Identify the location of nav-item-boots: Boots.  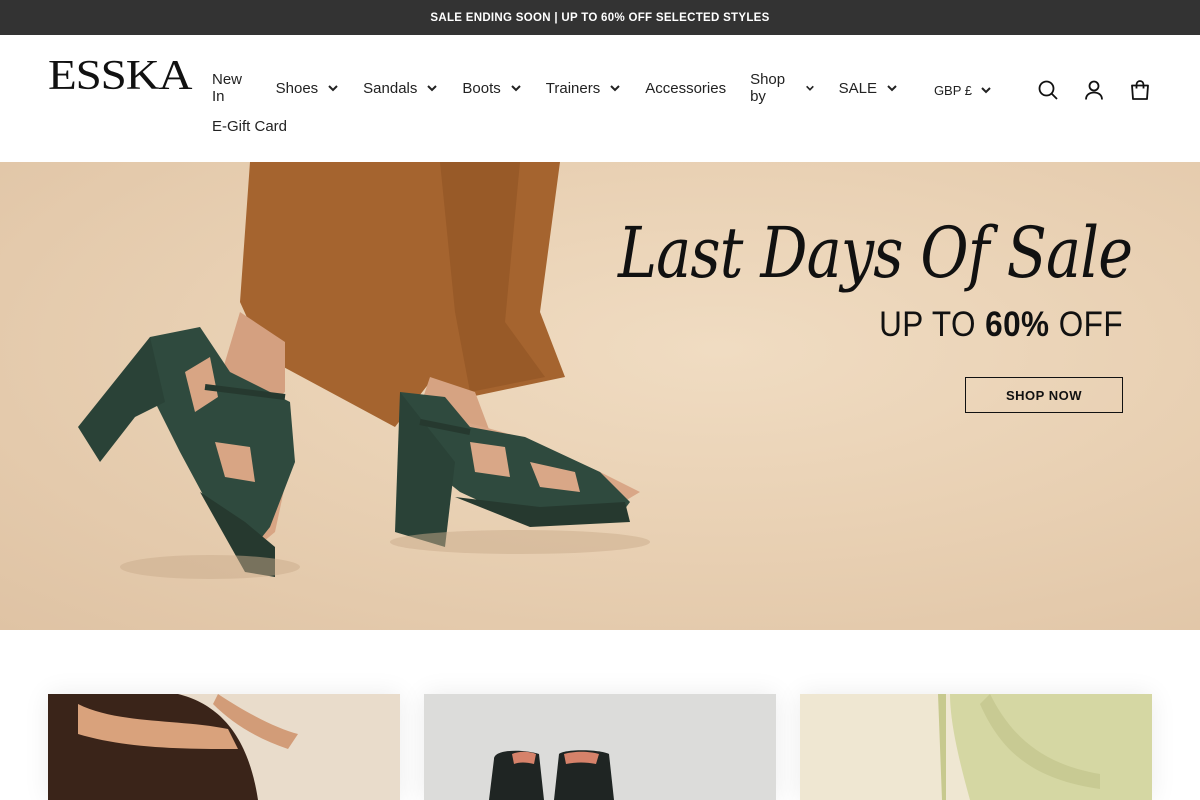
(491, 88).